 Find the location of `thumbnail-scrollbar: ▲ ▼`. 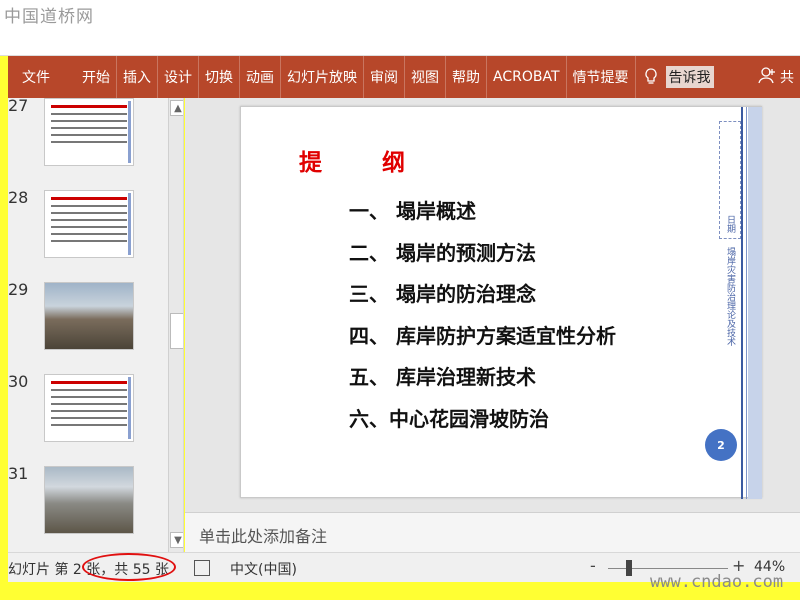

thumbnail-scrollbar: ▲ ▼ is located at coordinates (175, 325).